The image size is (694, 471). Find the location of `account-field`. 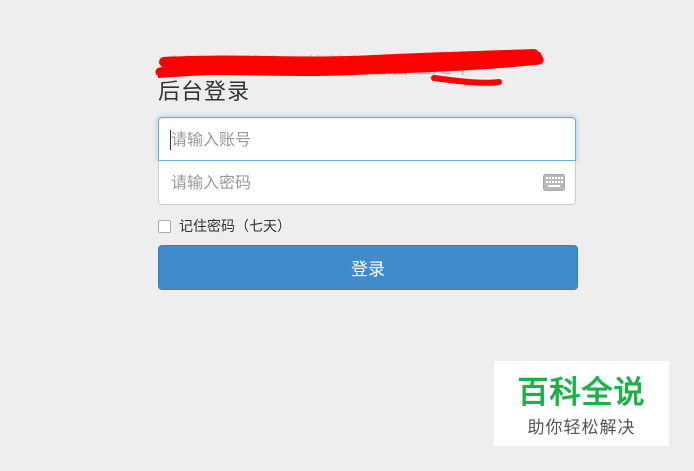

account-field is located at coordinates (367, 139).